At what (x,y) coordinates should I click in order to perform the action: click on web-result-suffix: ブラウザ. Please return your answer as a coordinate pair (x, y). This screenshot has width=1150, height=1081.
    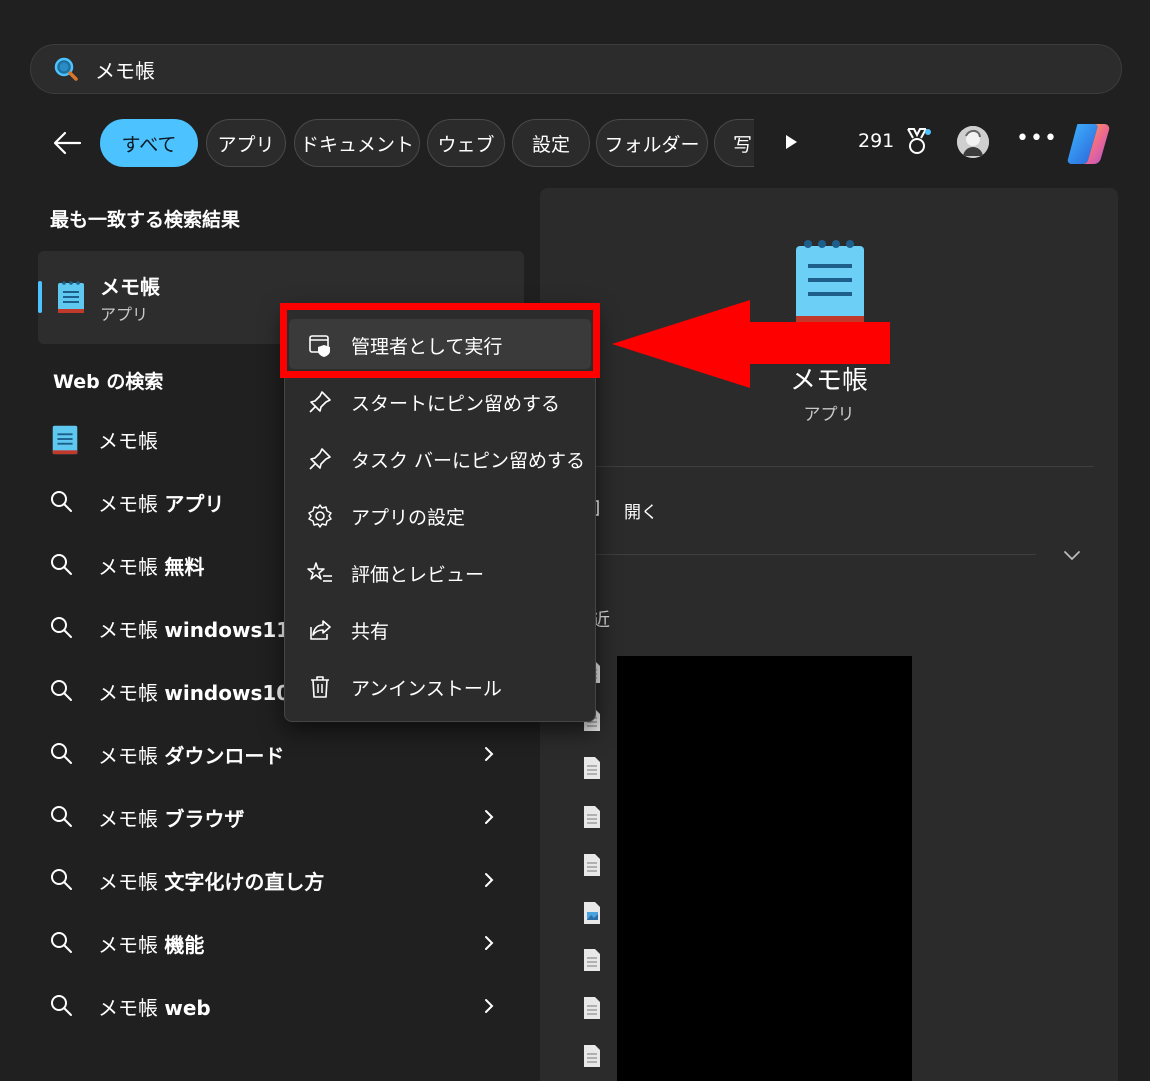
    Looking at the image, I should click on (204, 818).